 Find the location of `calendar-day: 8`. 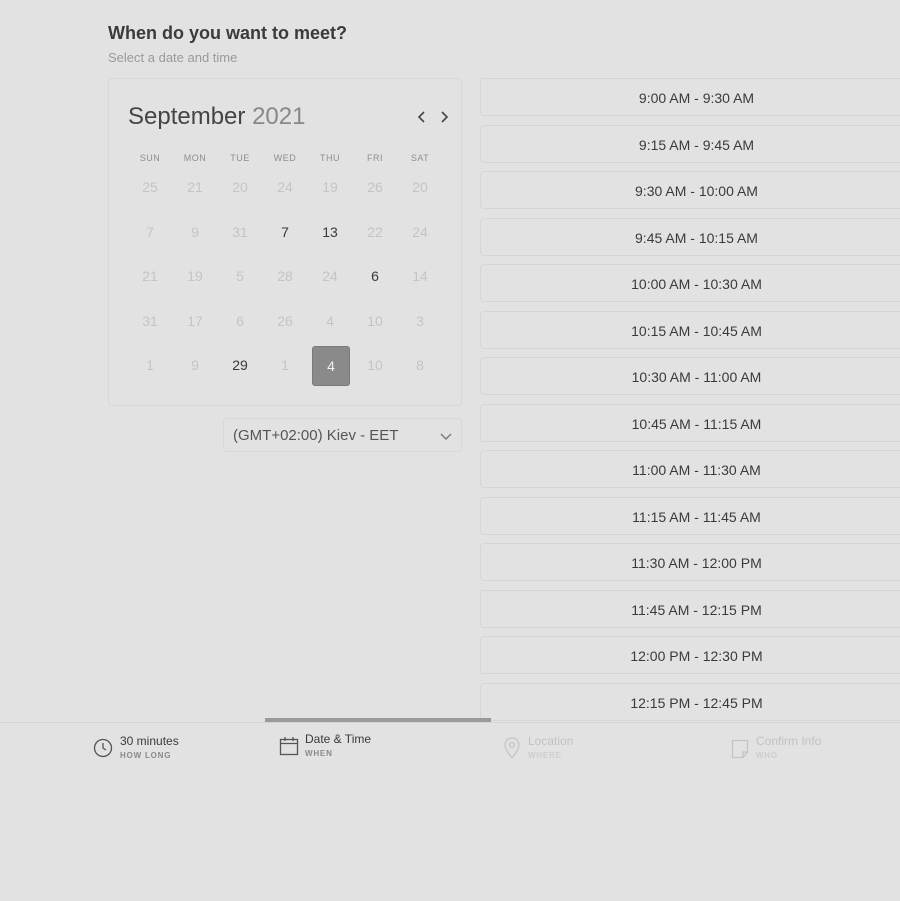

calendar-day: 8 is located at coordinates (420, 365).